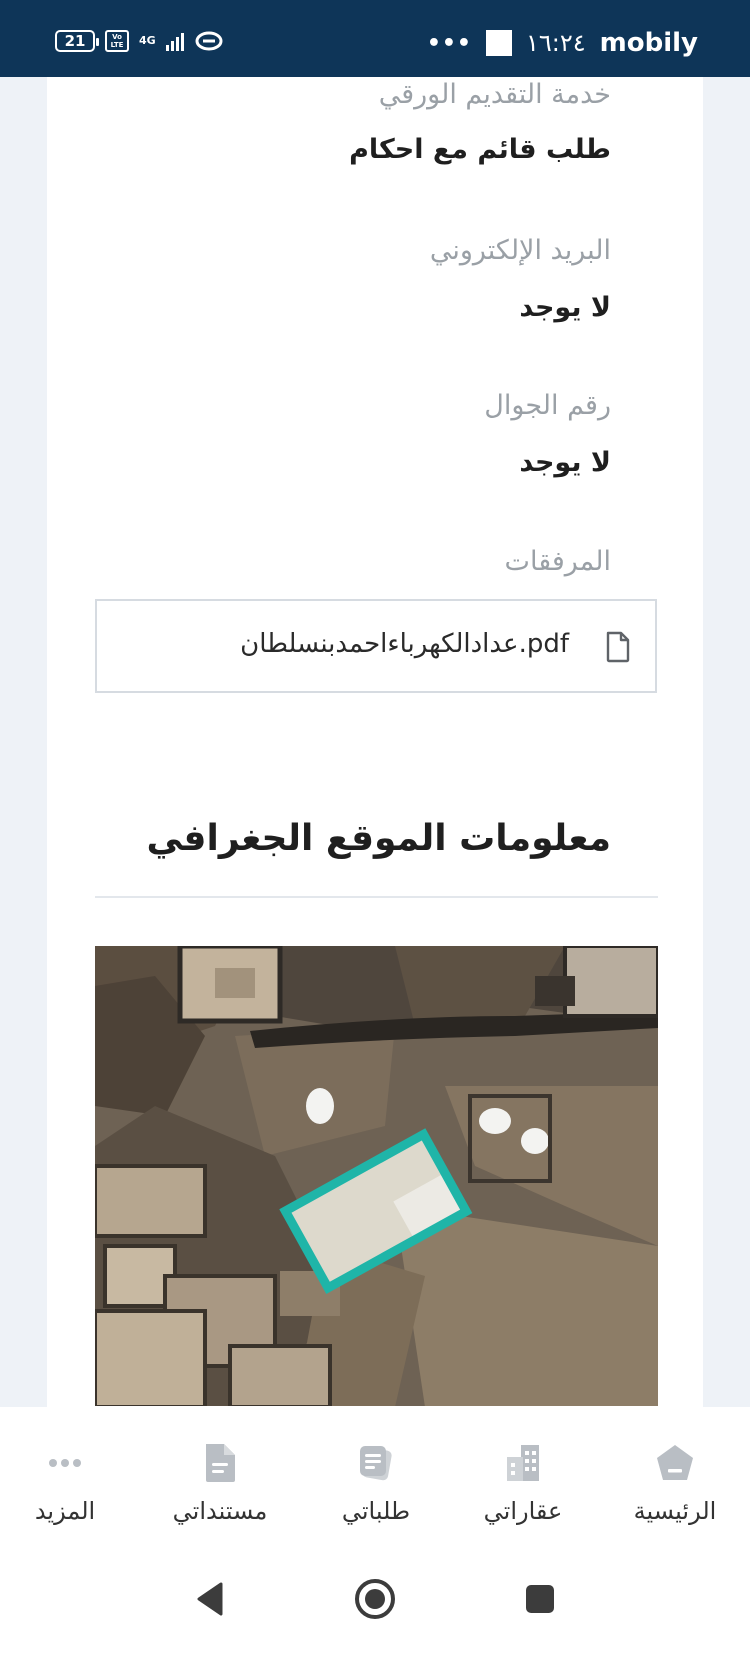  What do you see at coordinates (117, 41) in the screenshot?
I see `volte-icon: Vo LTE` at bounding box center [117, 41].